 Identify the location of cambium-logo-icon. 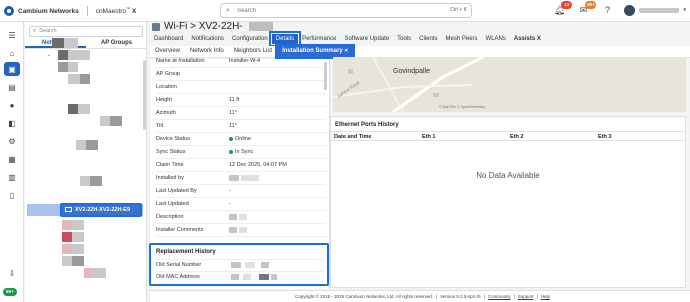
(9, 11).